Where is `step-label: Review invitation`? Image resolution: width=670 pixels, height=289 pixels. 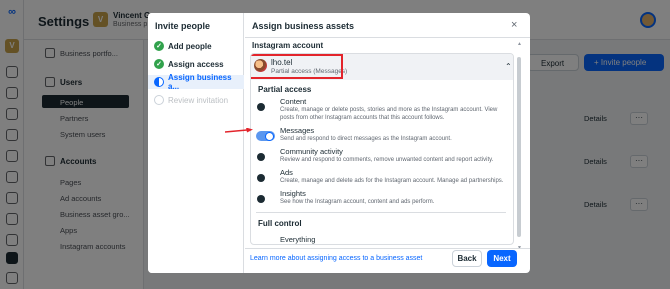 step-label: Review invitation is located at coordinates (198, 100).